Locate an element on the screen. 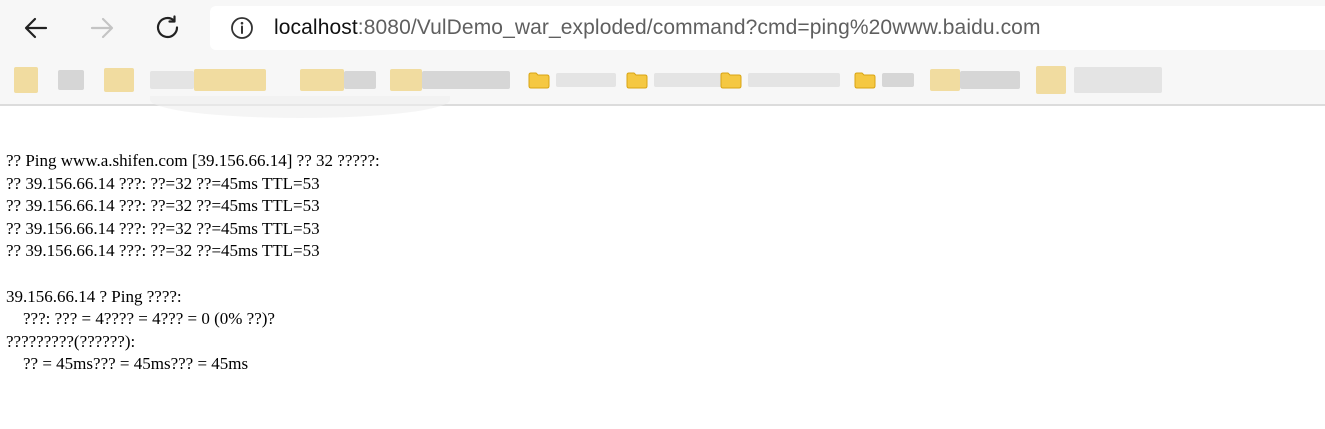  output-line: ?? = 45ms??? = 45ms??? = 45ms is located at coordinates (127, 364).